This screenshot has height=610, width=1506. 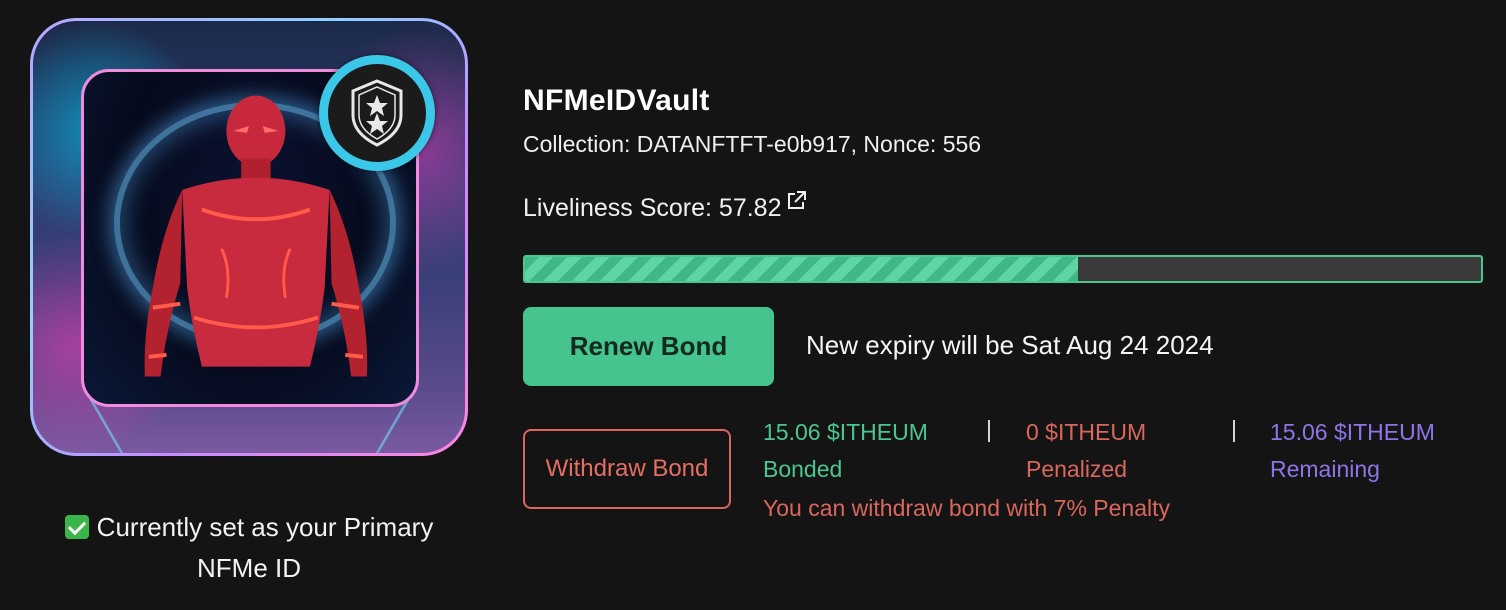 What do you see at coordinates (1352, 451) in the screenshot?
I see `remaining-stat: 15.06 $ITHEUM Remaining` at bounding box center [1352, 451].